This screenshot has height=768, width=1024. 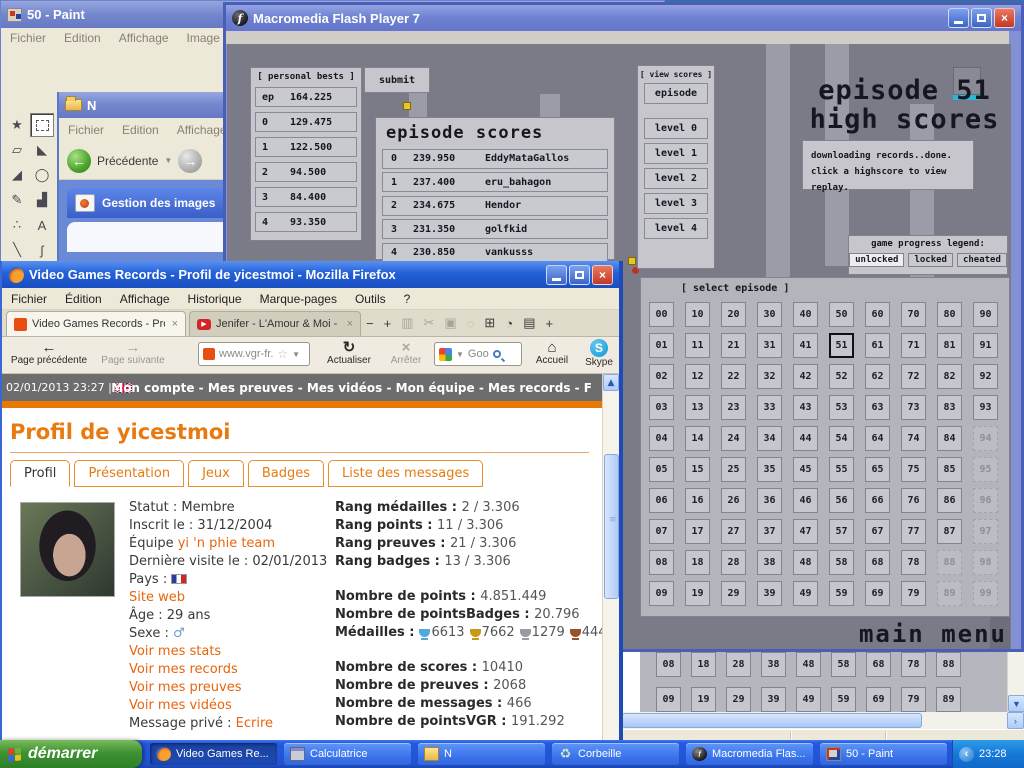 I want to click on tray-expand-icon: ‹, so click(x=966, y=754).